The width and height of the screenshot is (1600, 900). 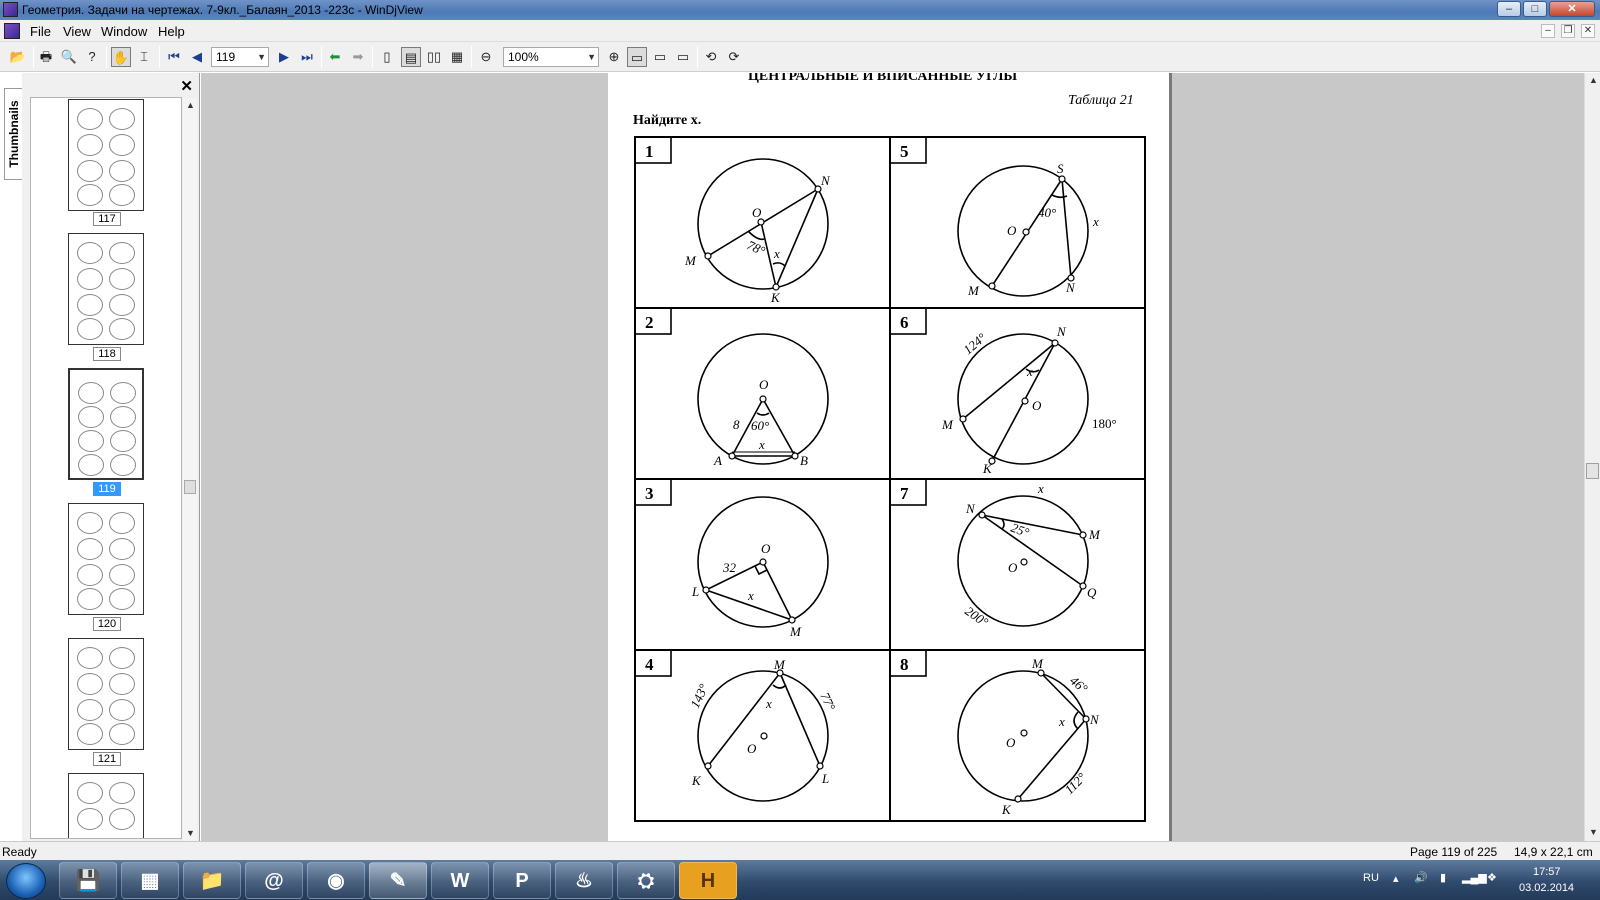 What do you see at coordinates (77, 31) in the screenshot?
I see `menu-view: View` at bounding box center [77, 31].